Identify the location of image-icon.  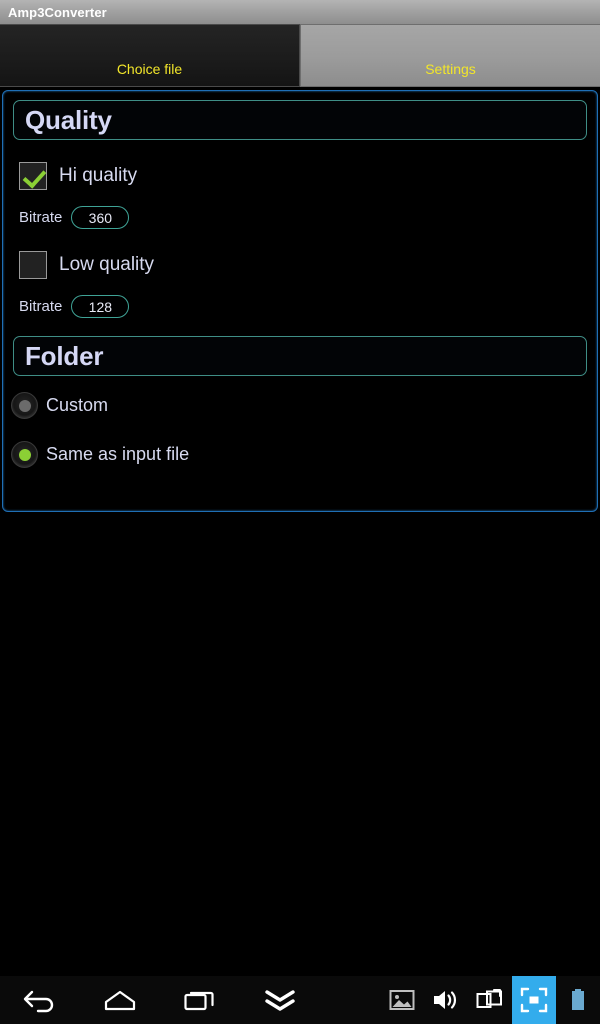
(402, 1000).